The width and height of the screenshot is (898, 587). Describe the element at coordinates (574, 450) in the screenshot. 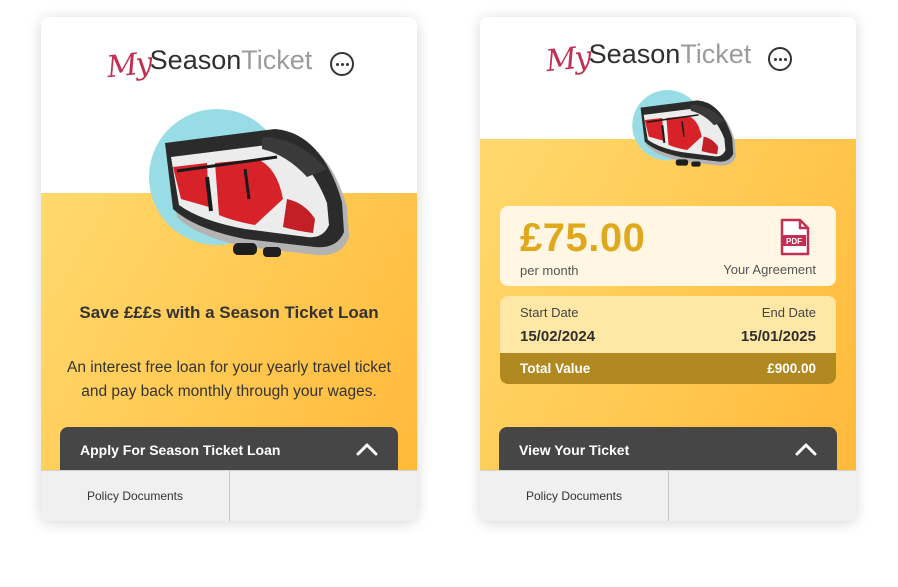

I see `view-ticket-label: View Your Ticket` at that location.